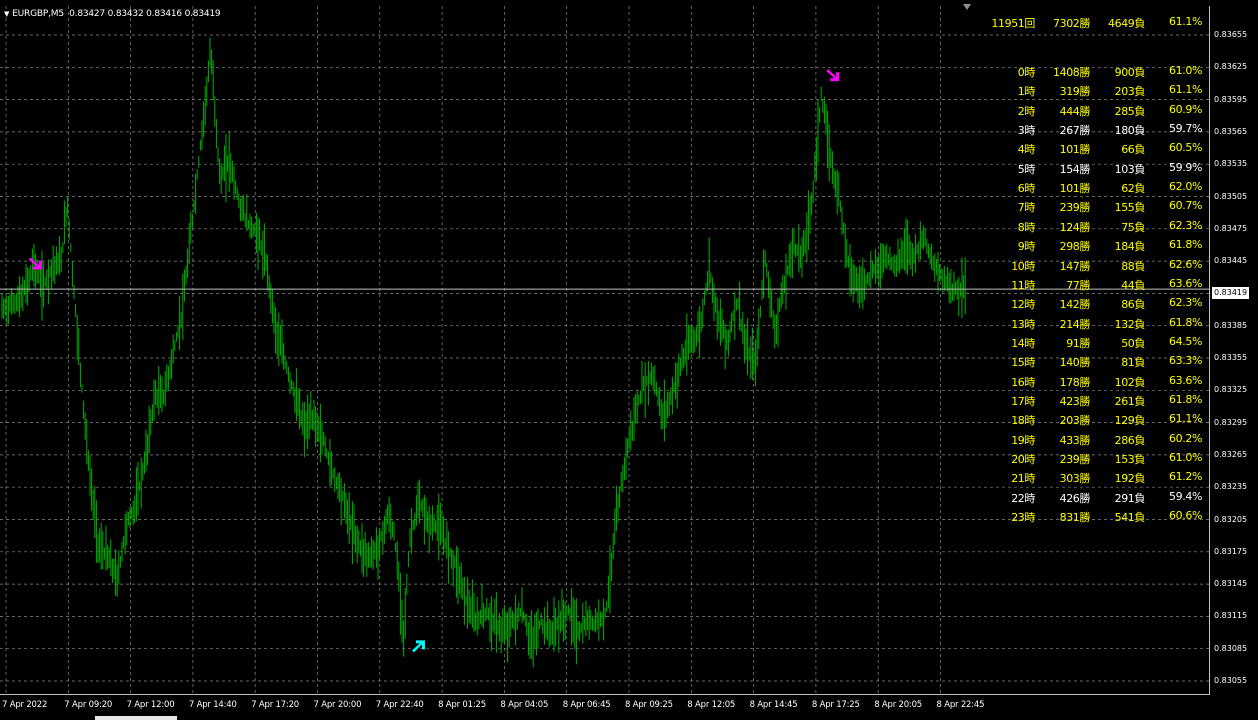  Describe the element at coordinates (1075, 266) in the screenshot. I see `stats-cell: 147勝` at that location.